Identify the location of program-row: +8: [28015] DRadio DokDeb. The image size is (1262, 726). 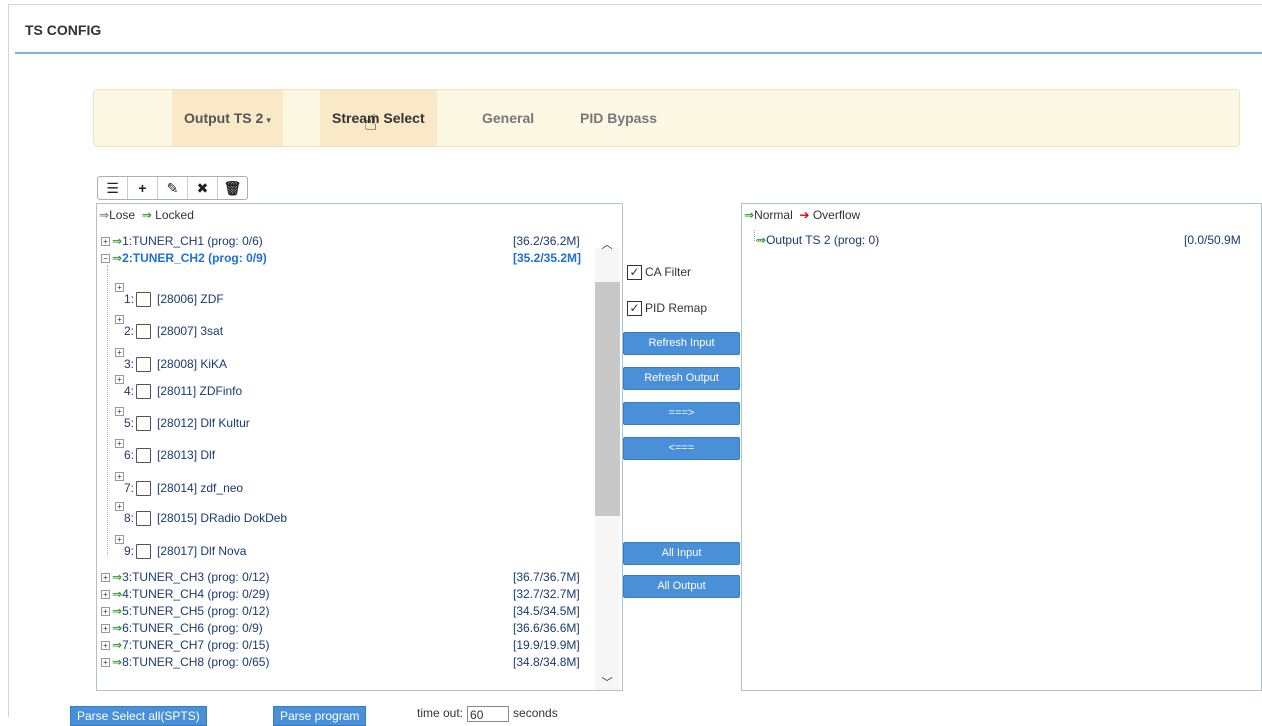
(201, 514).